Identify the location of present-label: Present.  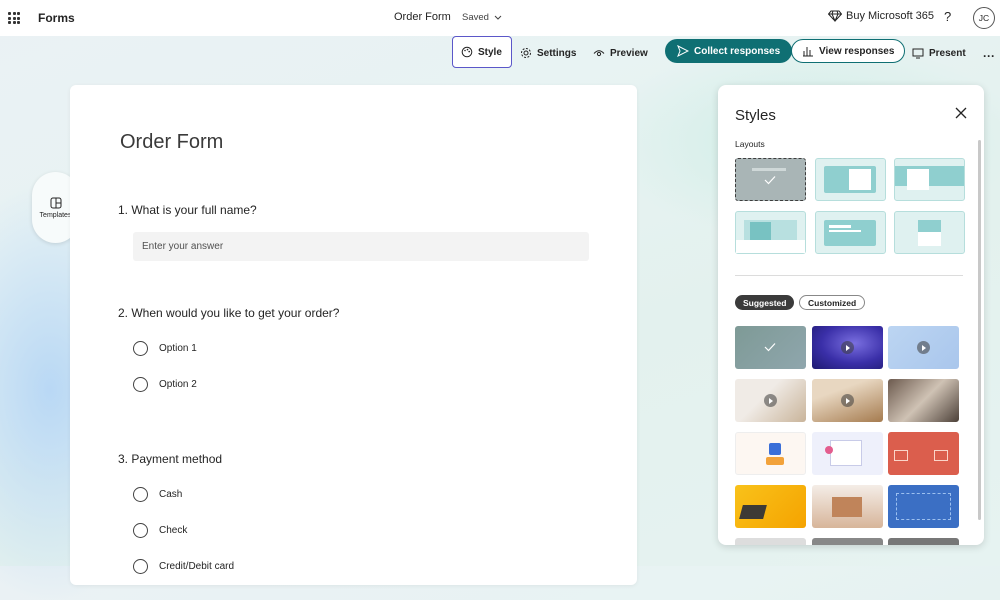
(947, 53).